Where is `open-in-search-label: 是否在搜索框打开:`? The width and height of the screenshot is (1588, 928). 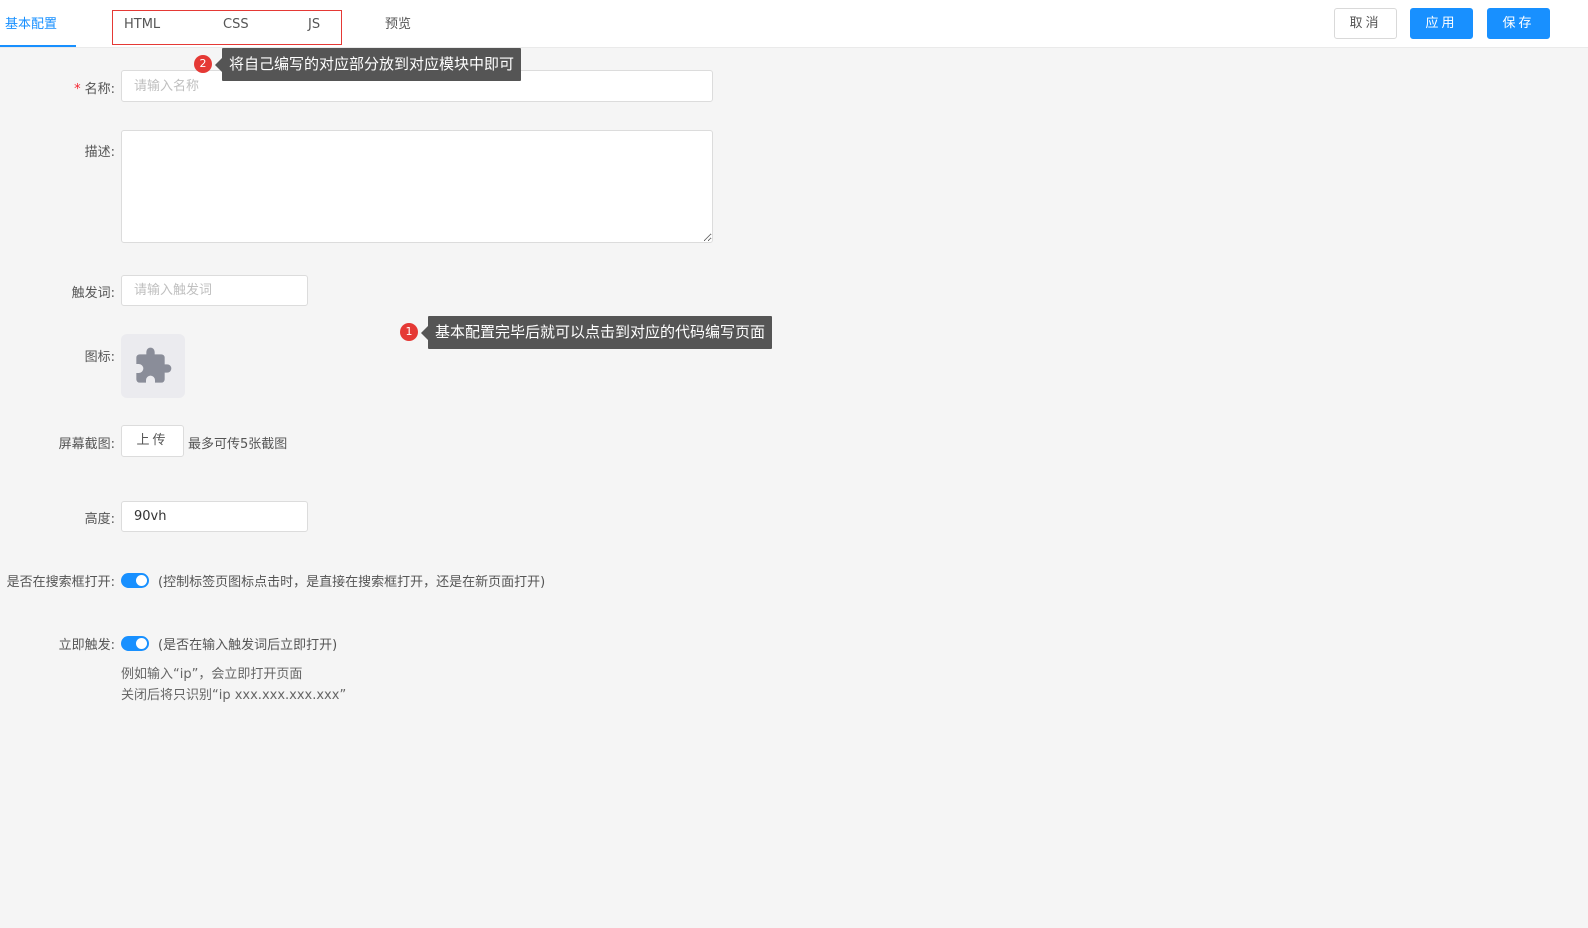
open-in-search-label: 是否在搜索框打开: is located at coordinates (60, 582).